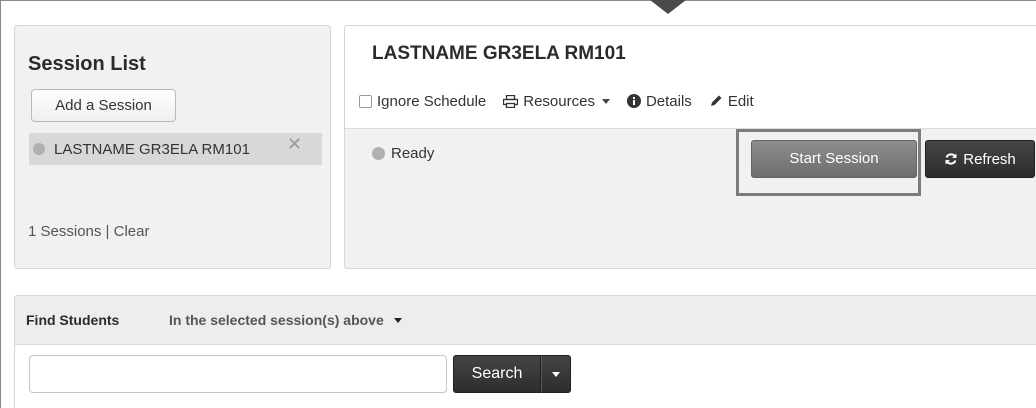 The width and height of the screenshot is (1036, 408). Describe the element at coordinates (73, 320) in the screenshot. I see `find-students-label: Find Students` at that location.